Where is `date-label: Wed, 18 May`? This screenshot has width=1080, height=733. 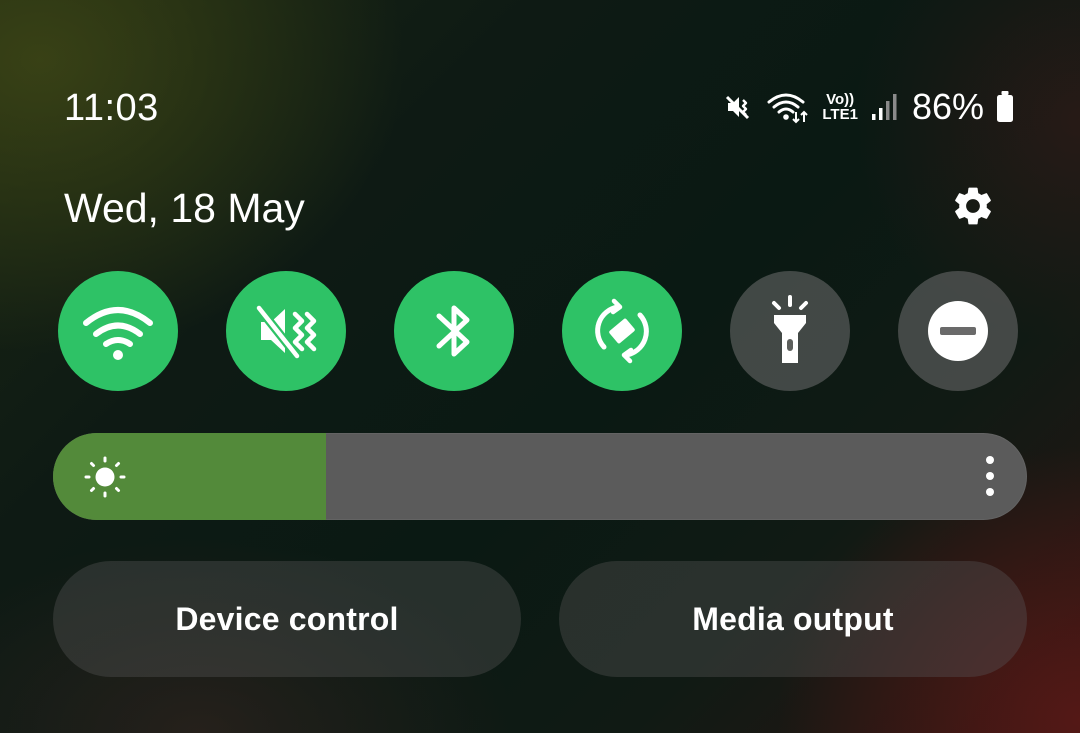
date-label: Wed, 18 May is located at coordinates (184, 208).